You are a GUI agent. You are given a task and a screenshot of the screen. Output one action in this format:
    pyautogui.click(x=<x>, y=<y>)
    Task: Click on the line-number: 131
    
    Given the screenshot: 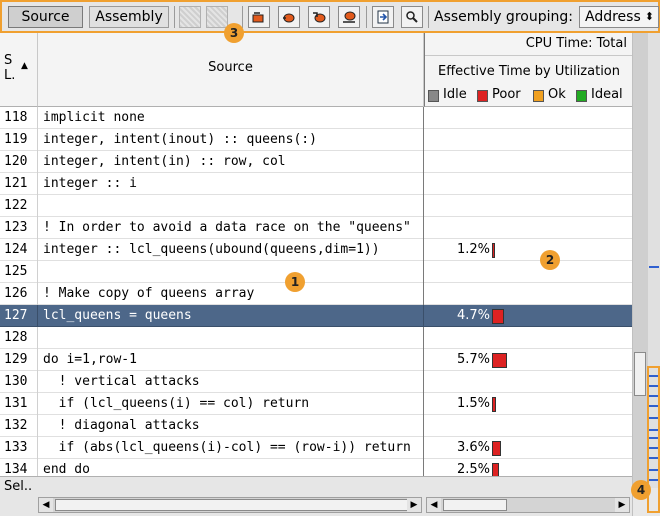 What is the action you would take?
    pyautogui.click(x=19, y=404)
    